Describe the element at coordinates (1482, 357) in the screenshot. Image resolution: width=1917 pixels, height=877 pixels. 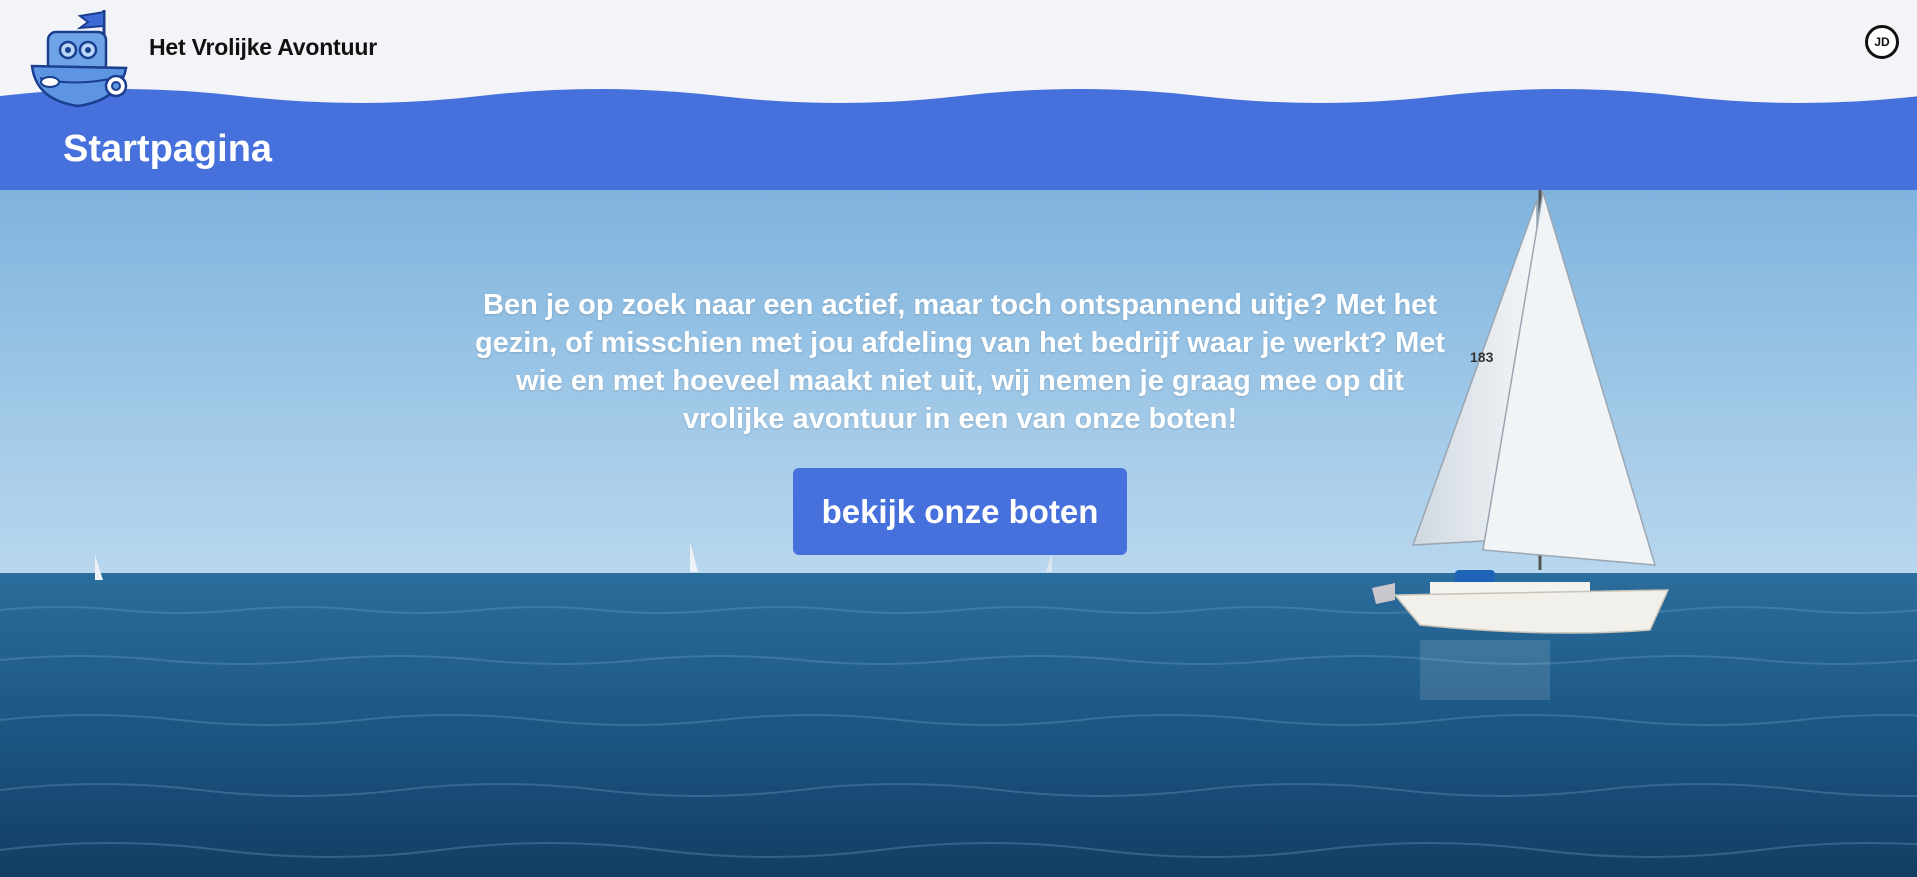
I see `sail-number: 183` at that location.